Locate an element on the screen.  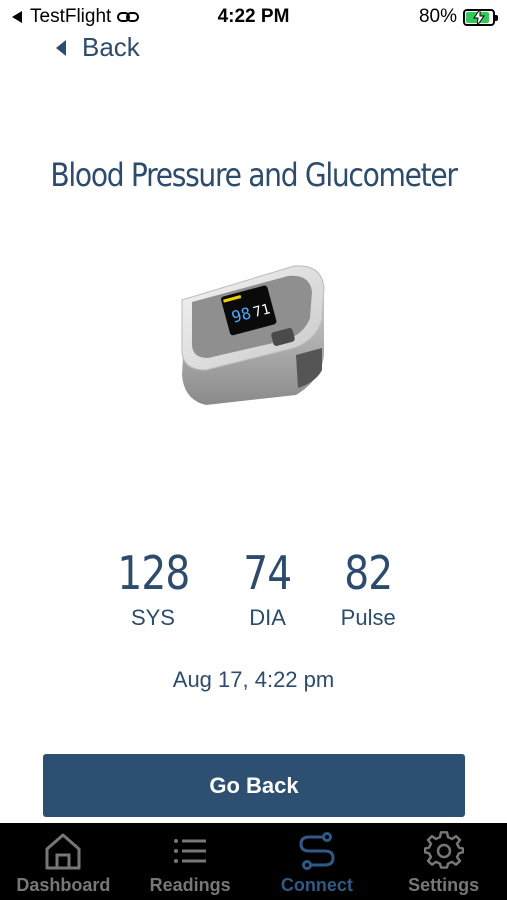
tab-bar: Dashboard Readings Connect Settings is located at coordinates (253, 861).